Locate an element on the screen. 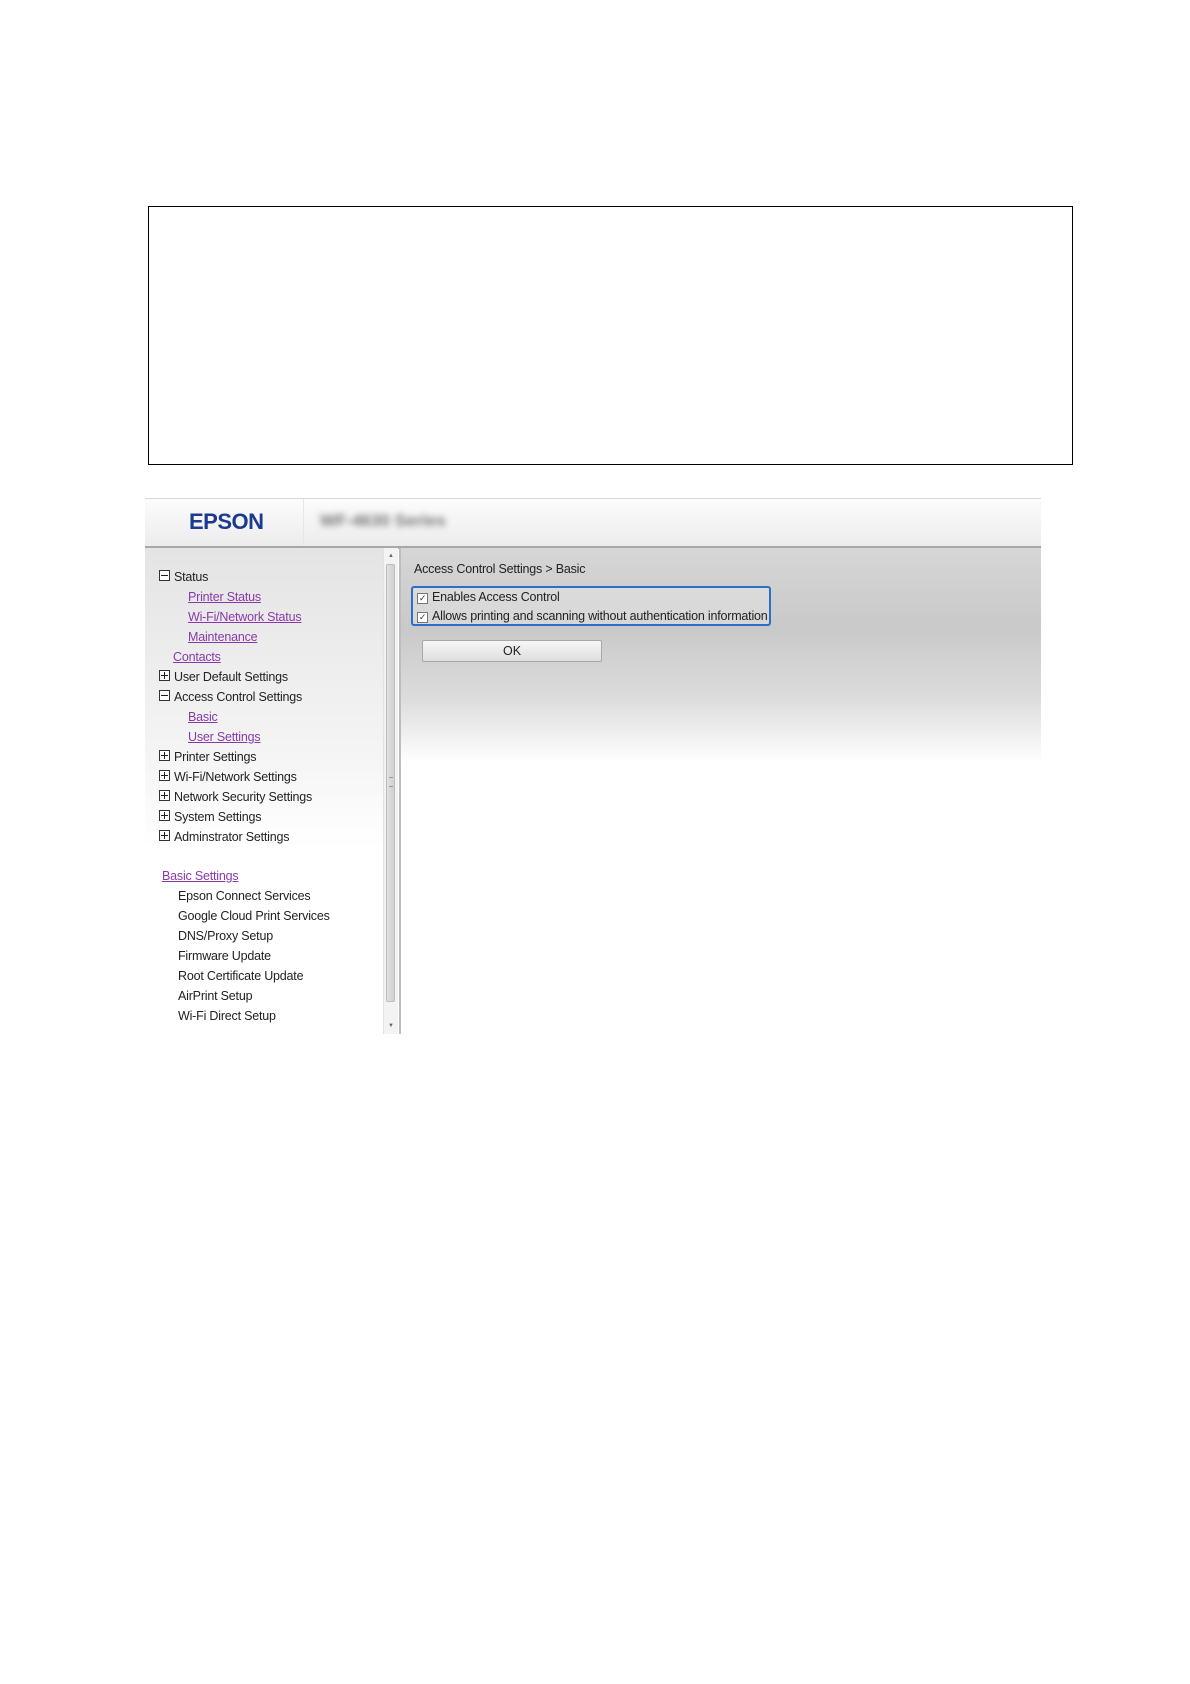 The height and width of the screenshot is (1684, 1190). sidebar-item-basic: Basic is located at coordinates (203, 717).